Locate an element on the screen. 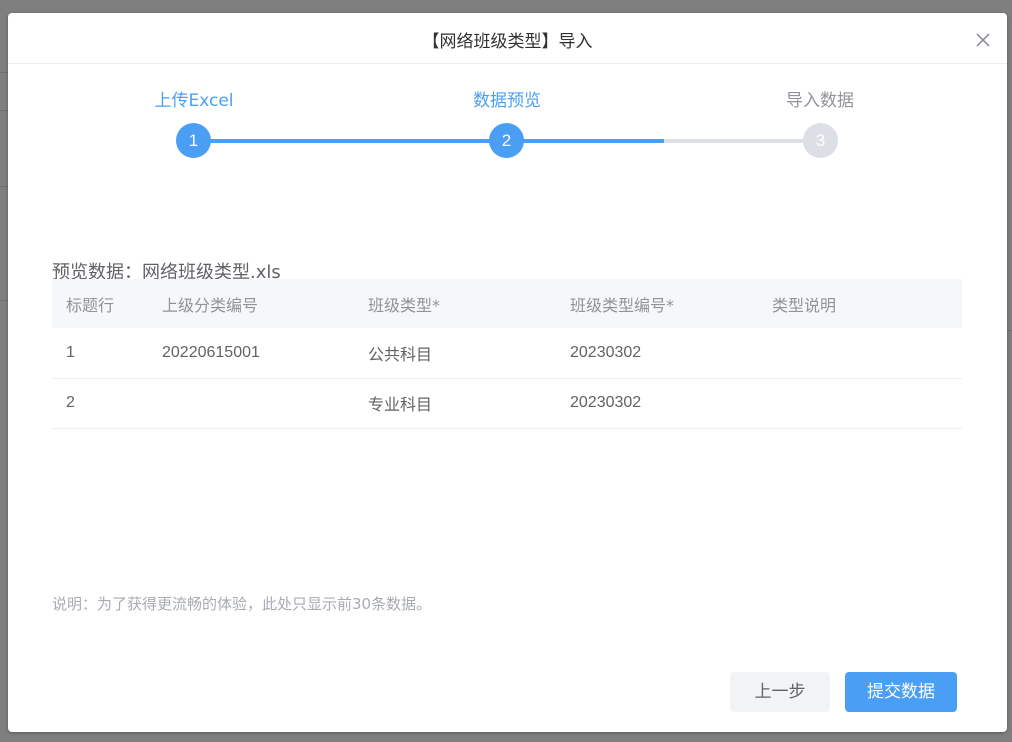  step-title-preview: 数据预览 is located at coordinates (507, 101).